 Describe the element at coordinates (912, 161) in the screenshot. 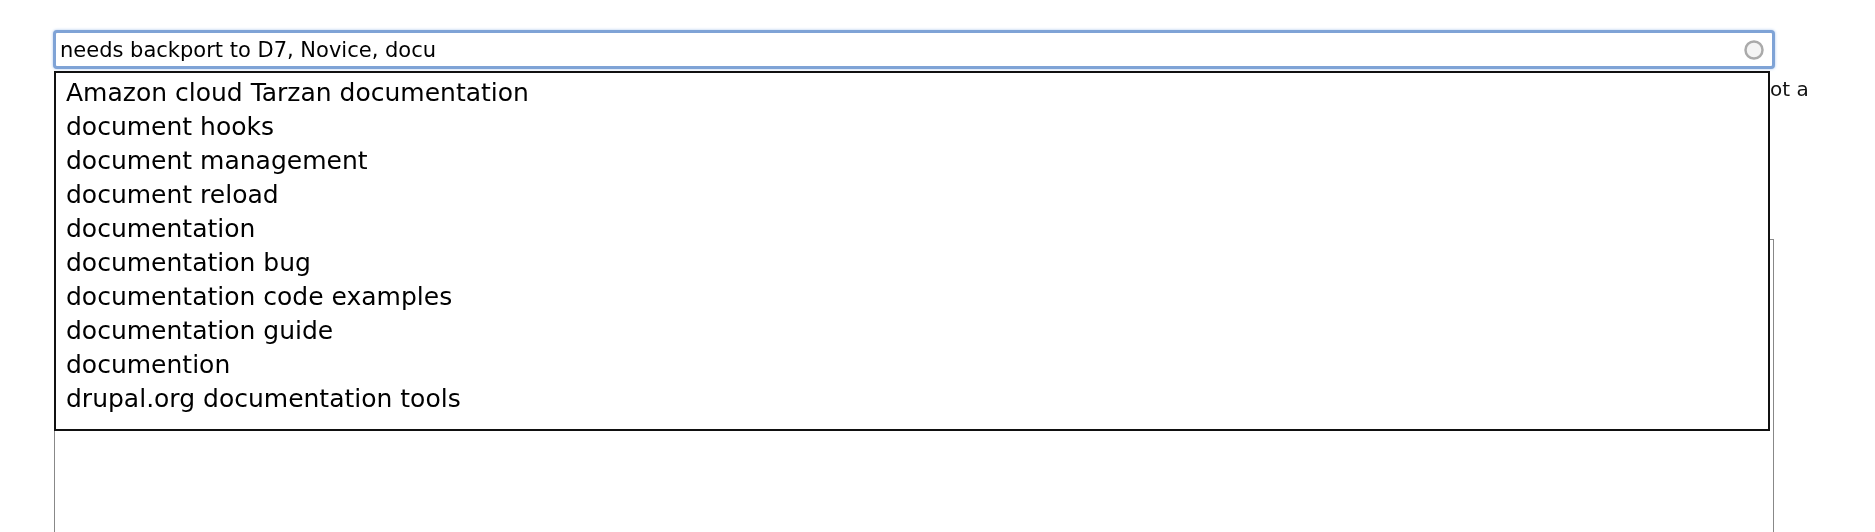

I see `suggestion-item: document management` at that location.